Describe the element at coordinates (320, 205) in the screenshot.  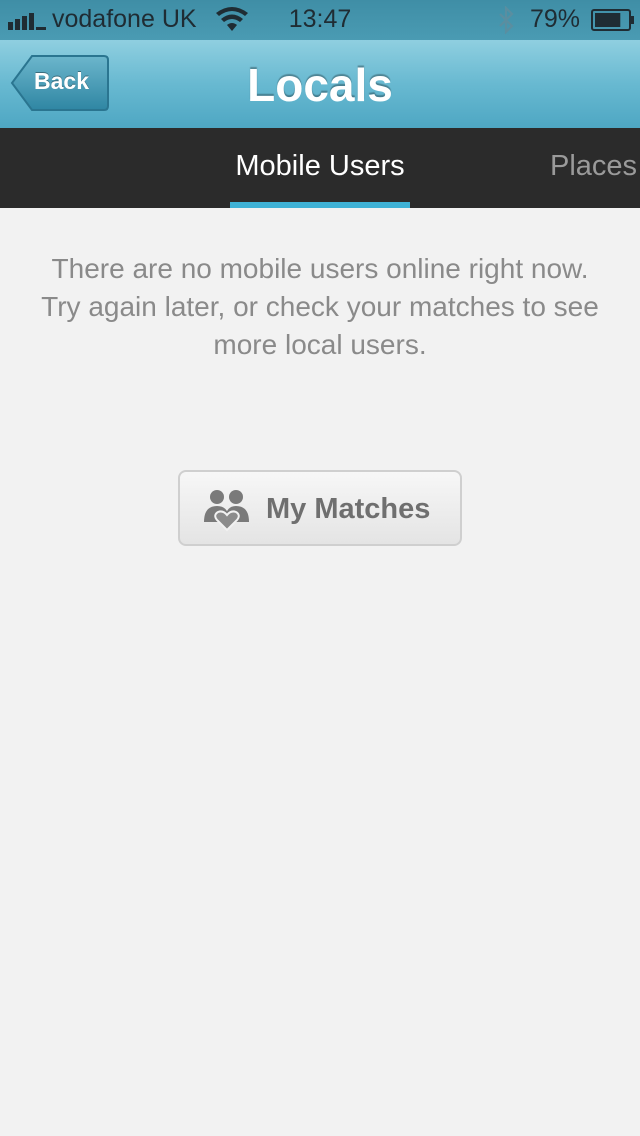
I see `active-tab-indicator` at that location.